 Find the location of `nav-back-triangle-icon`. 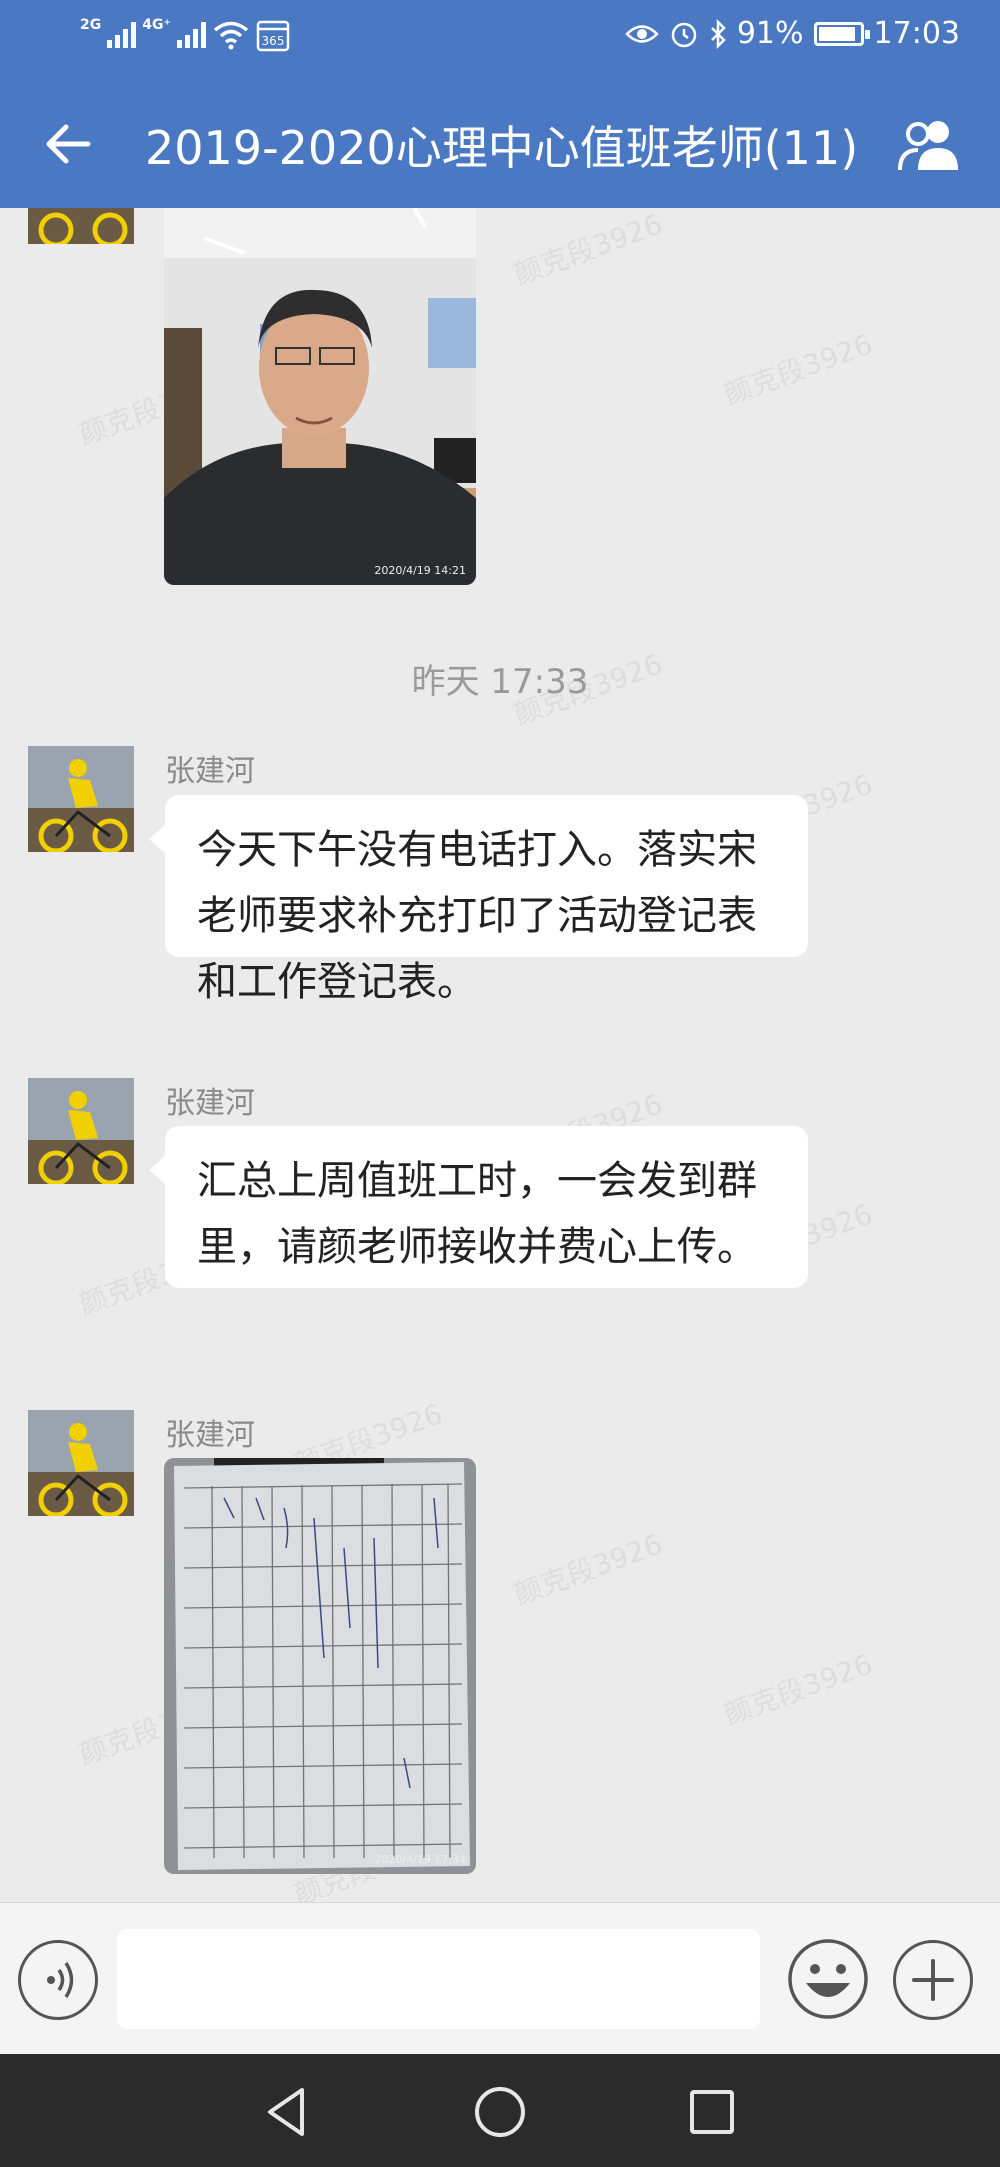

nav-back-triangle-icon is located at coordinates (288, 2112).